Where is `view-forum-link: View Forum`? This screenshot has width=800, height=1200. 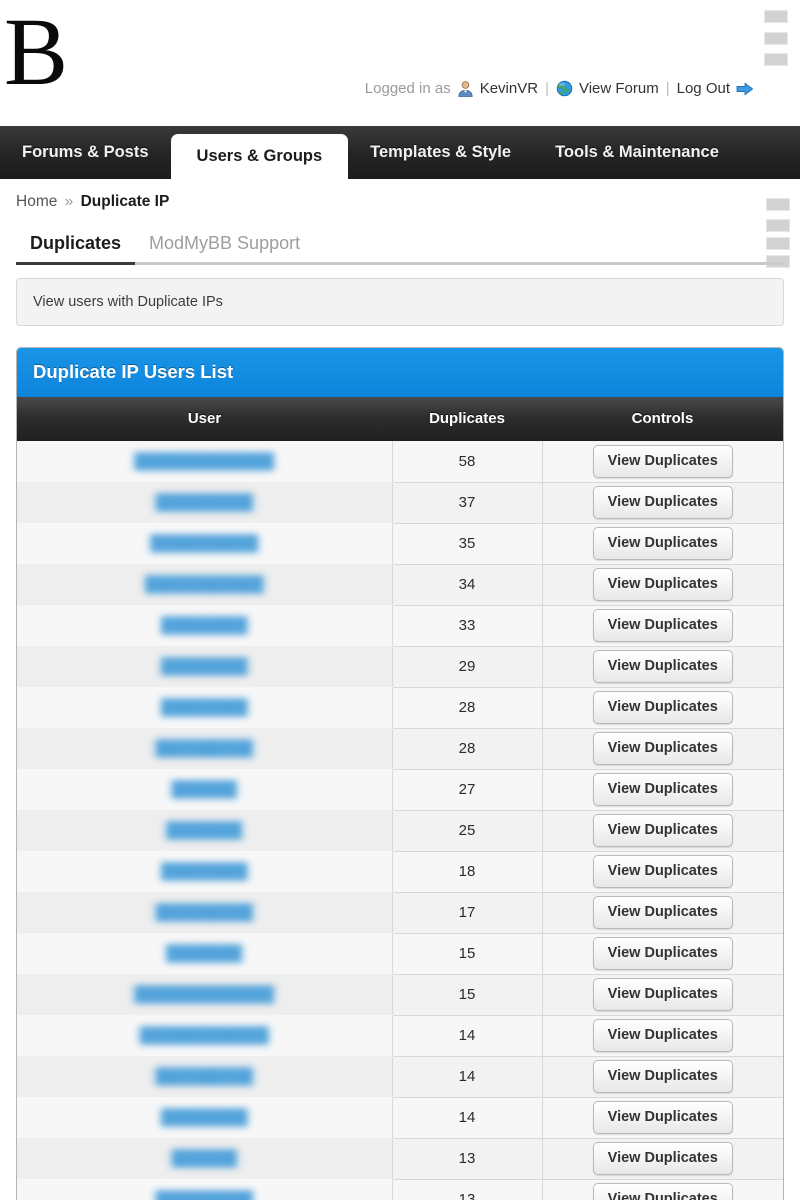
view-forum-link: View Forum is located at coordinates (619, 88).